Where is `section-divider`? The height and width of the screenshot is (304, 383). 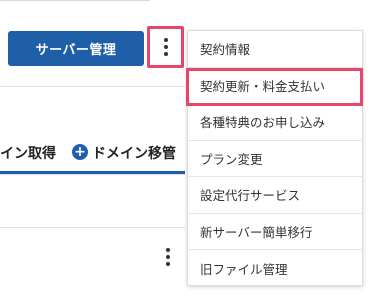 section-divider is located at coordinates (92, 86).